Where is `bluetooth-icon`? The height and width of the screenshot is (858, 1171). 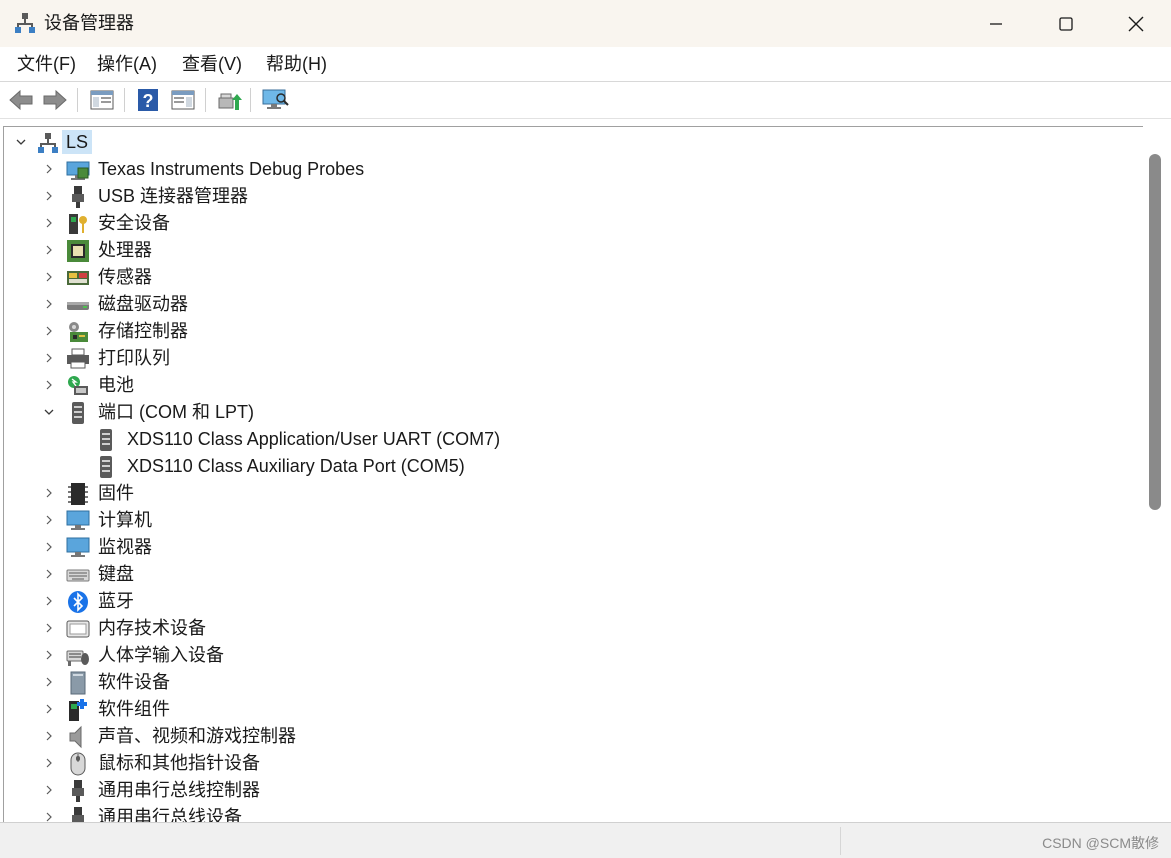 bluetooth-icon is located at coordinates (78, 602).